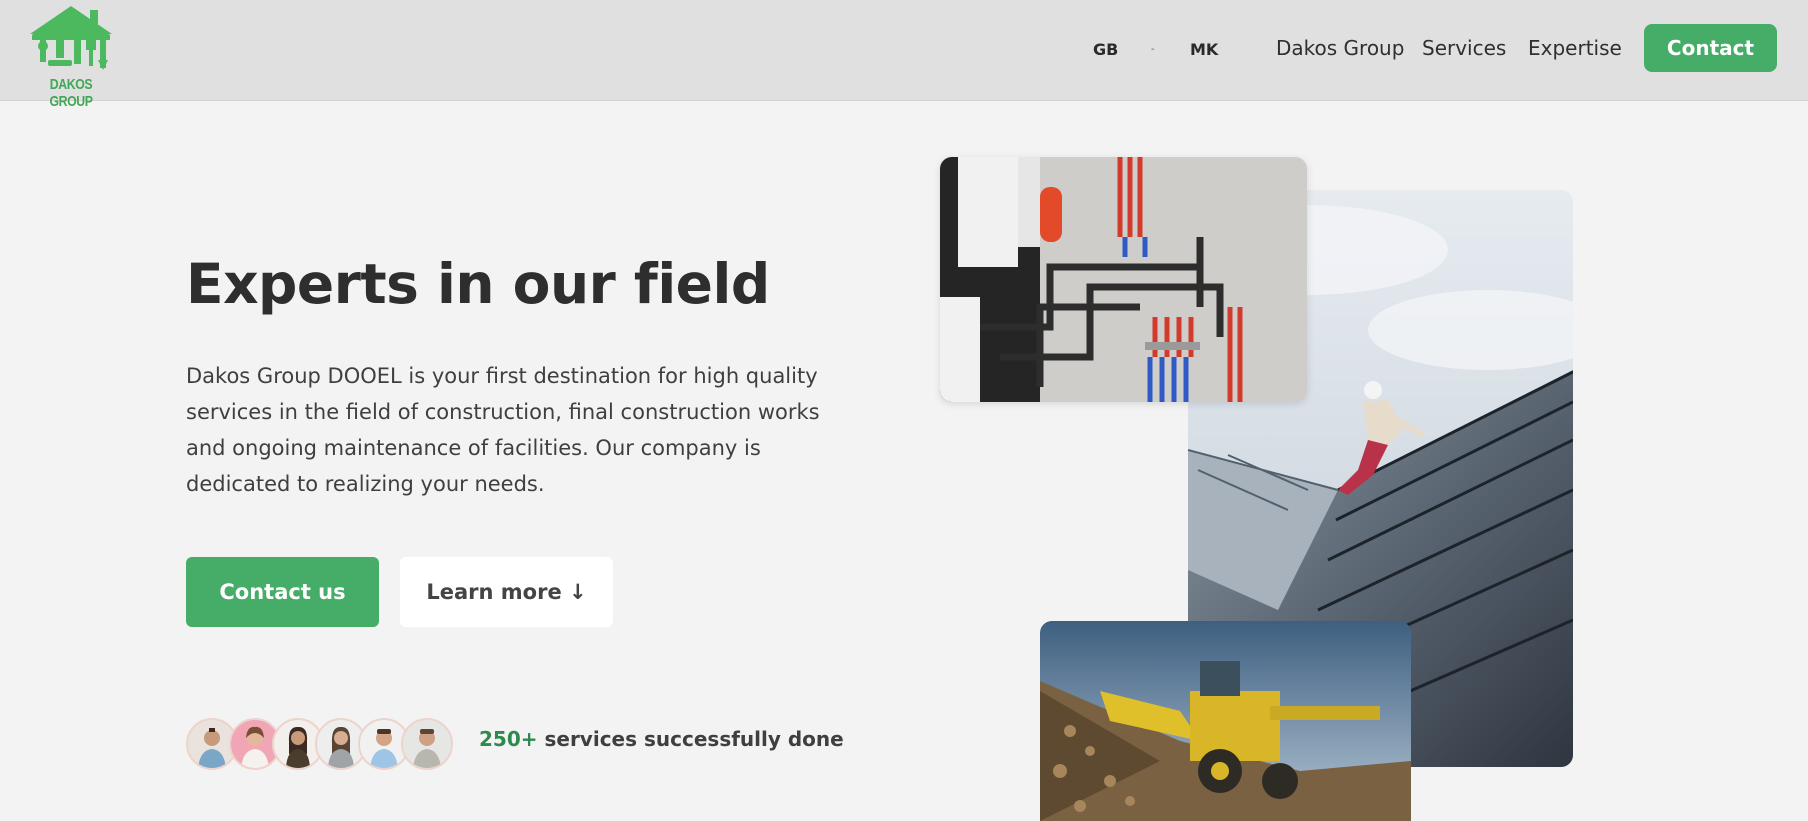  I want to click on house-tools-logo-icon, so click(71, 38).